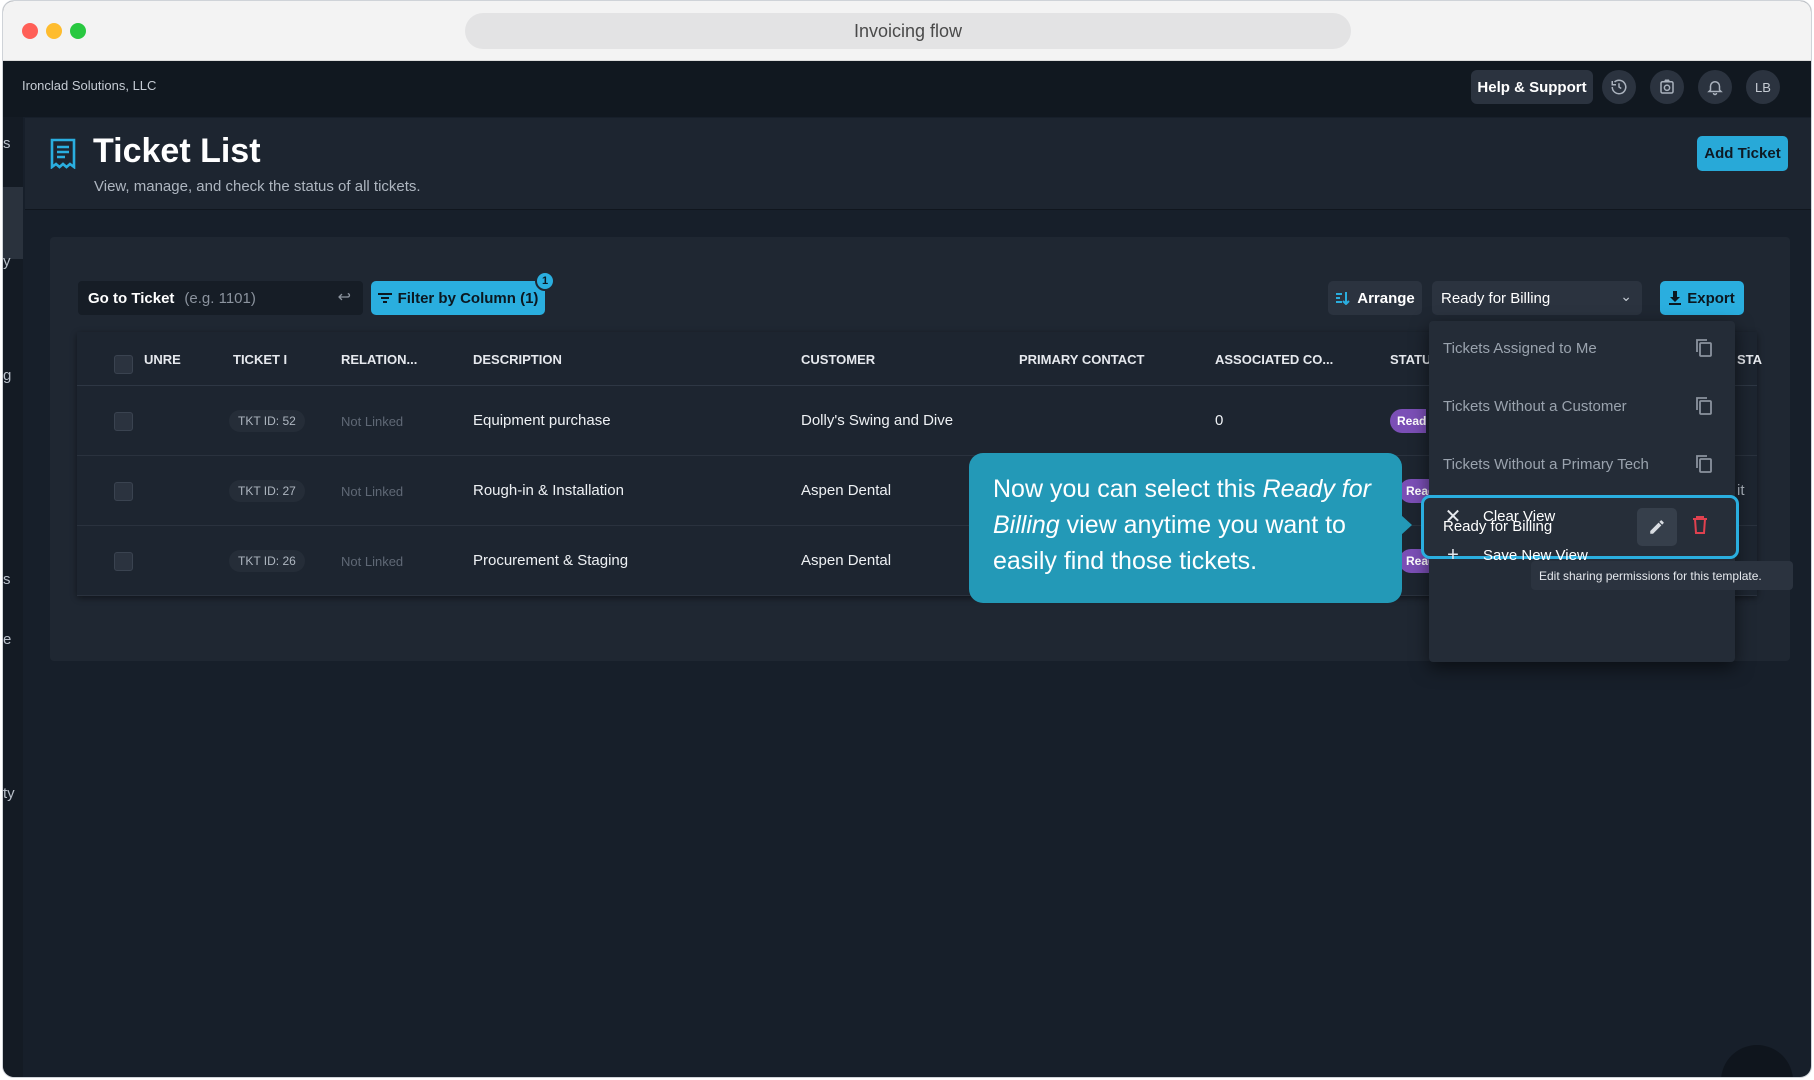 This screenshot has width=1814, height=1080. I want to click on saved-view-select: Ready for Billing ⌄, so click(1537, 298).